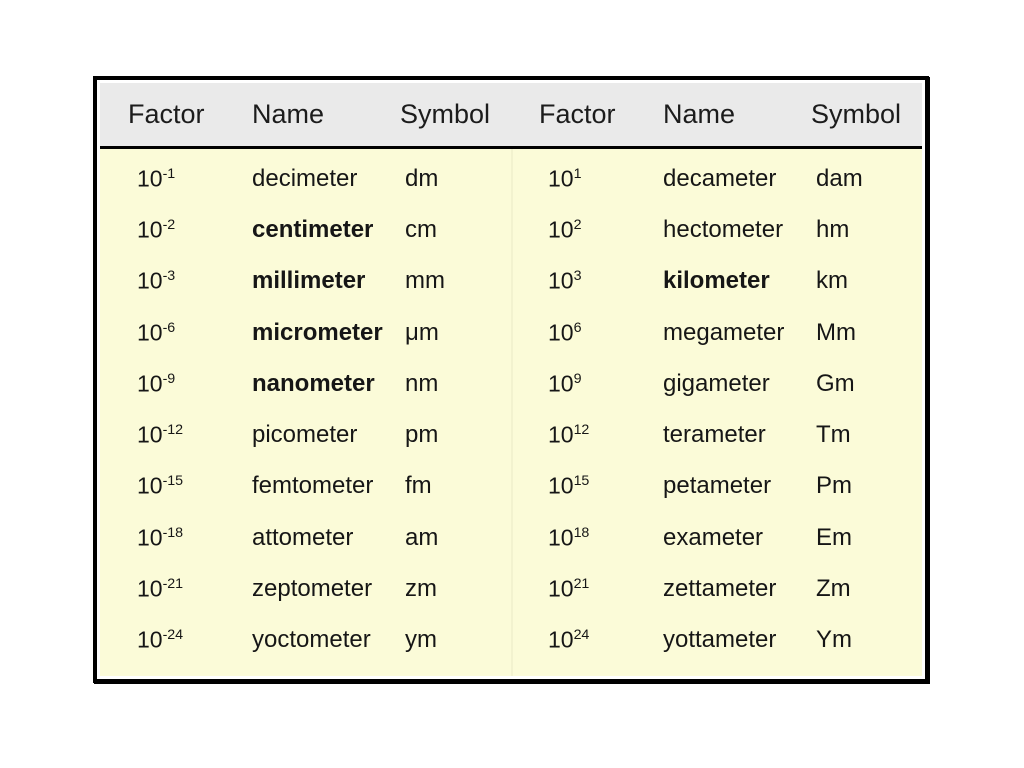 Image resolution: width=1024 pixels, height=768 pixels. I want to click on cell-name: attometer, so click(303, 537).